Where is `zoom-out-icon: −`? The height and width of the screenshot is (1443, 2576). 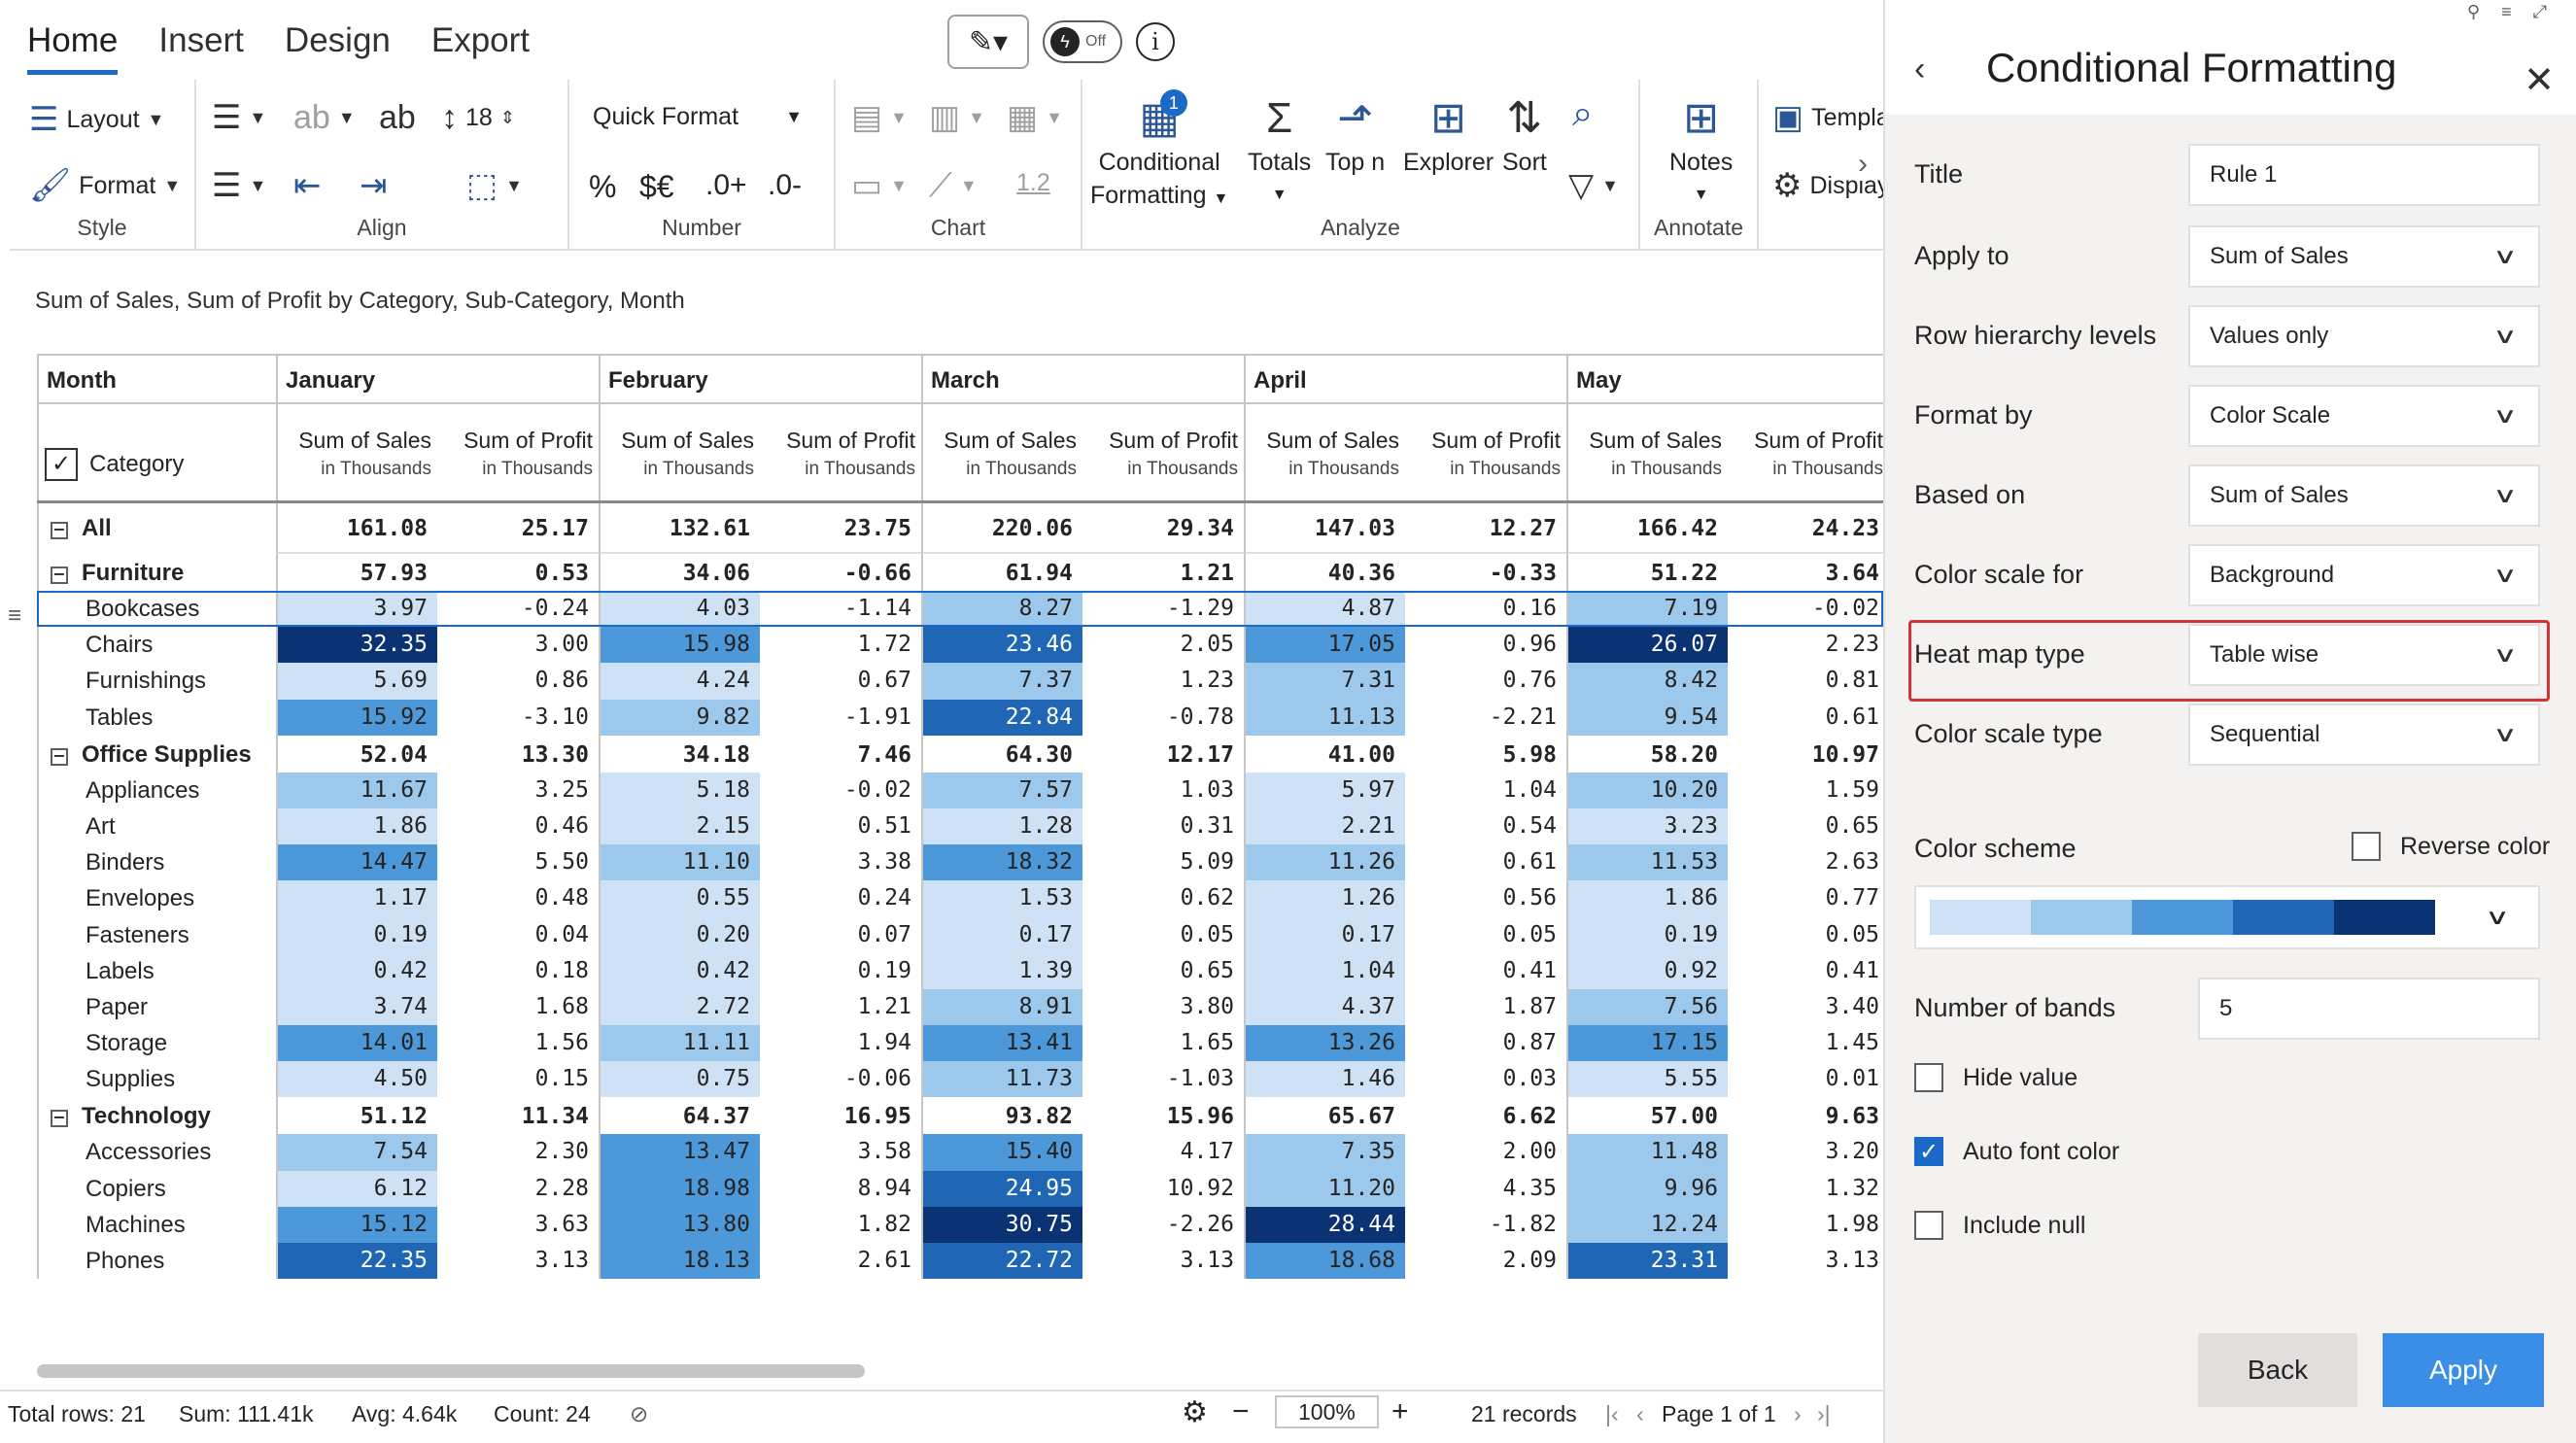
zoom-out-icon: − is located at coordinates (1241, 1411).